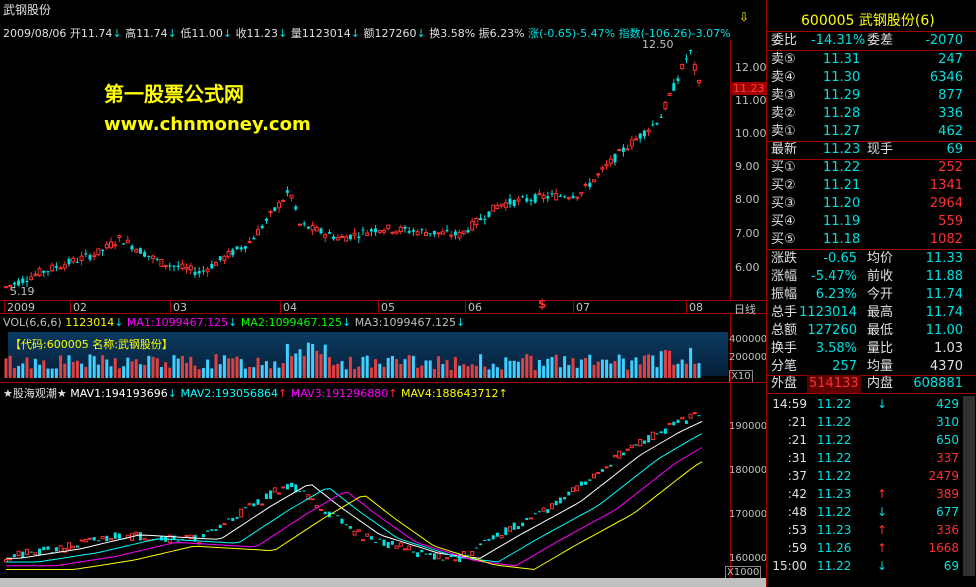 The width and height of the screenshot is (976, 587). I want to click on tick-time: :21, so click(797, 440).